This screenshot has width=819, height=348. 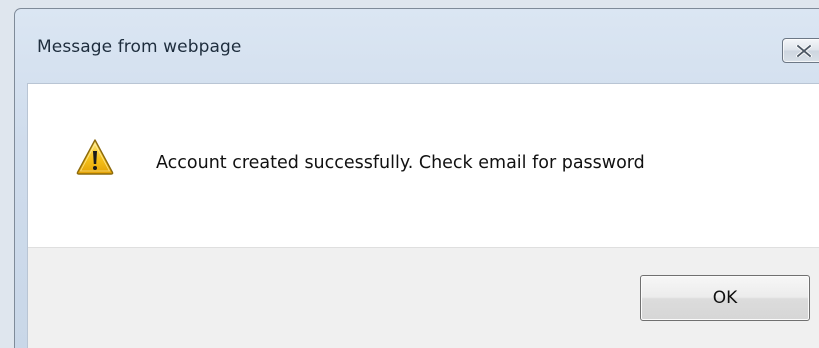 I want to click on ok-button: OK, so click(x=725, y=298).